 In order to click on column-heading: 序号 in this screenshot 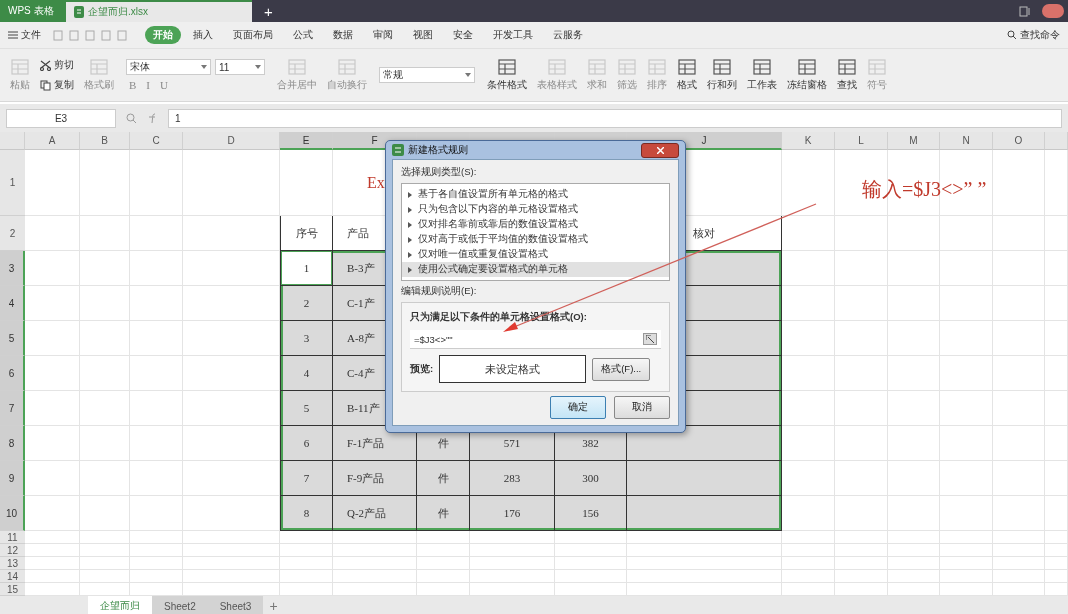, I will do `click(306, 233)`.